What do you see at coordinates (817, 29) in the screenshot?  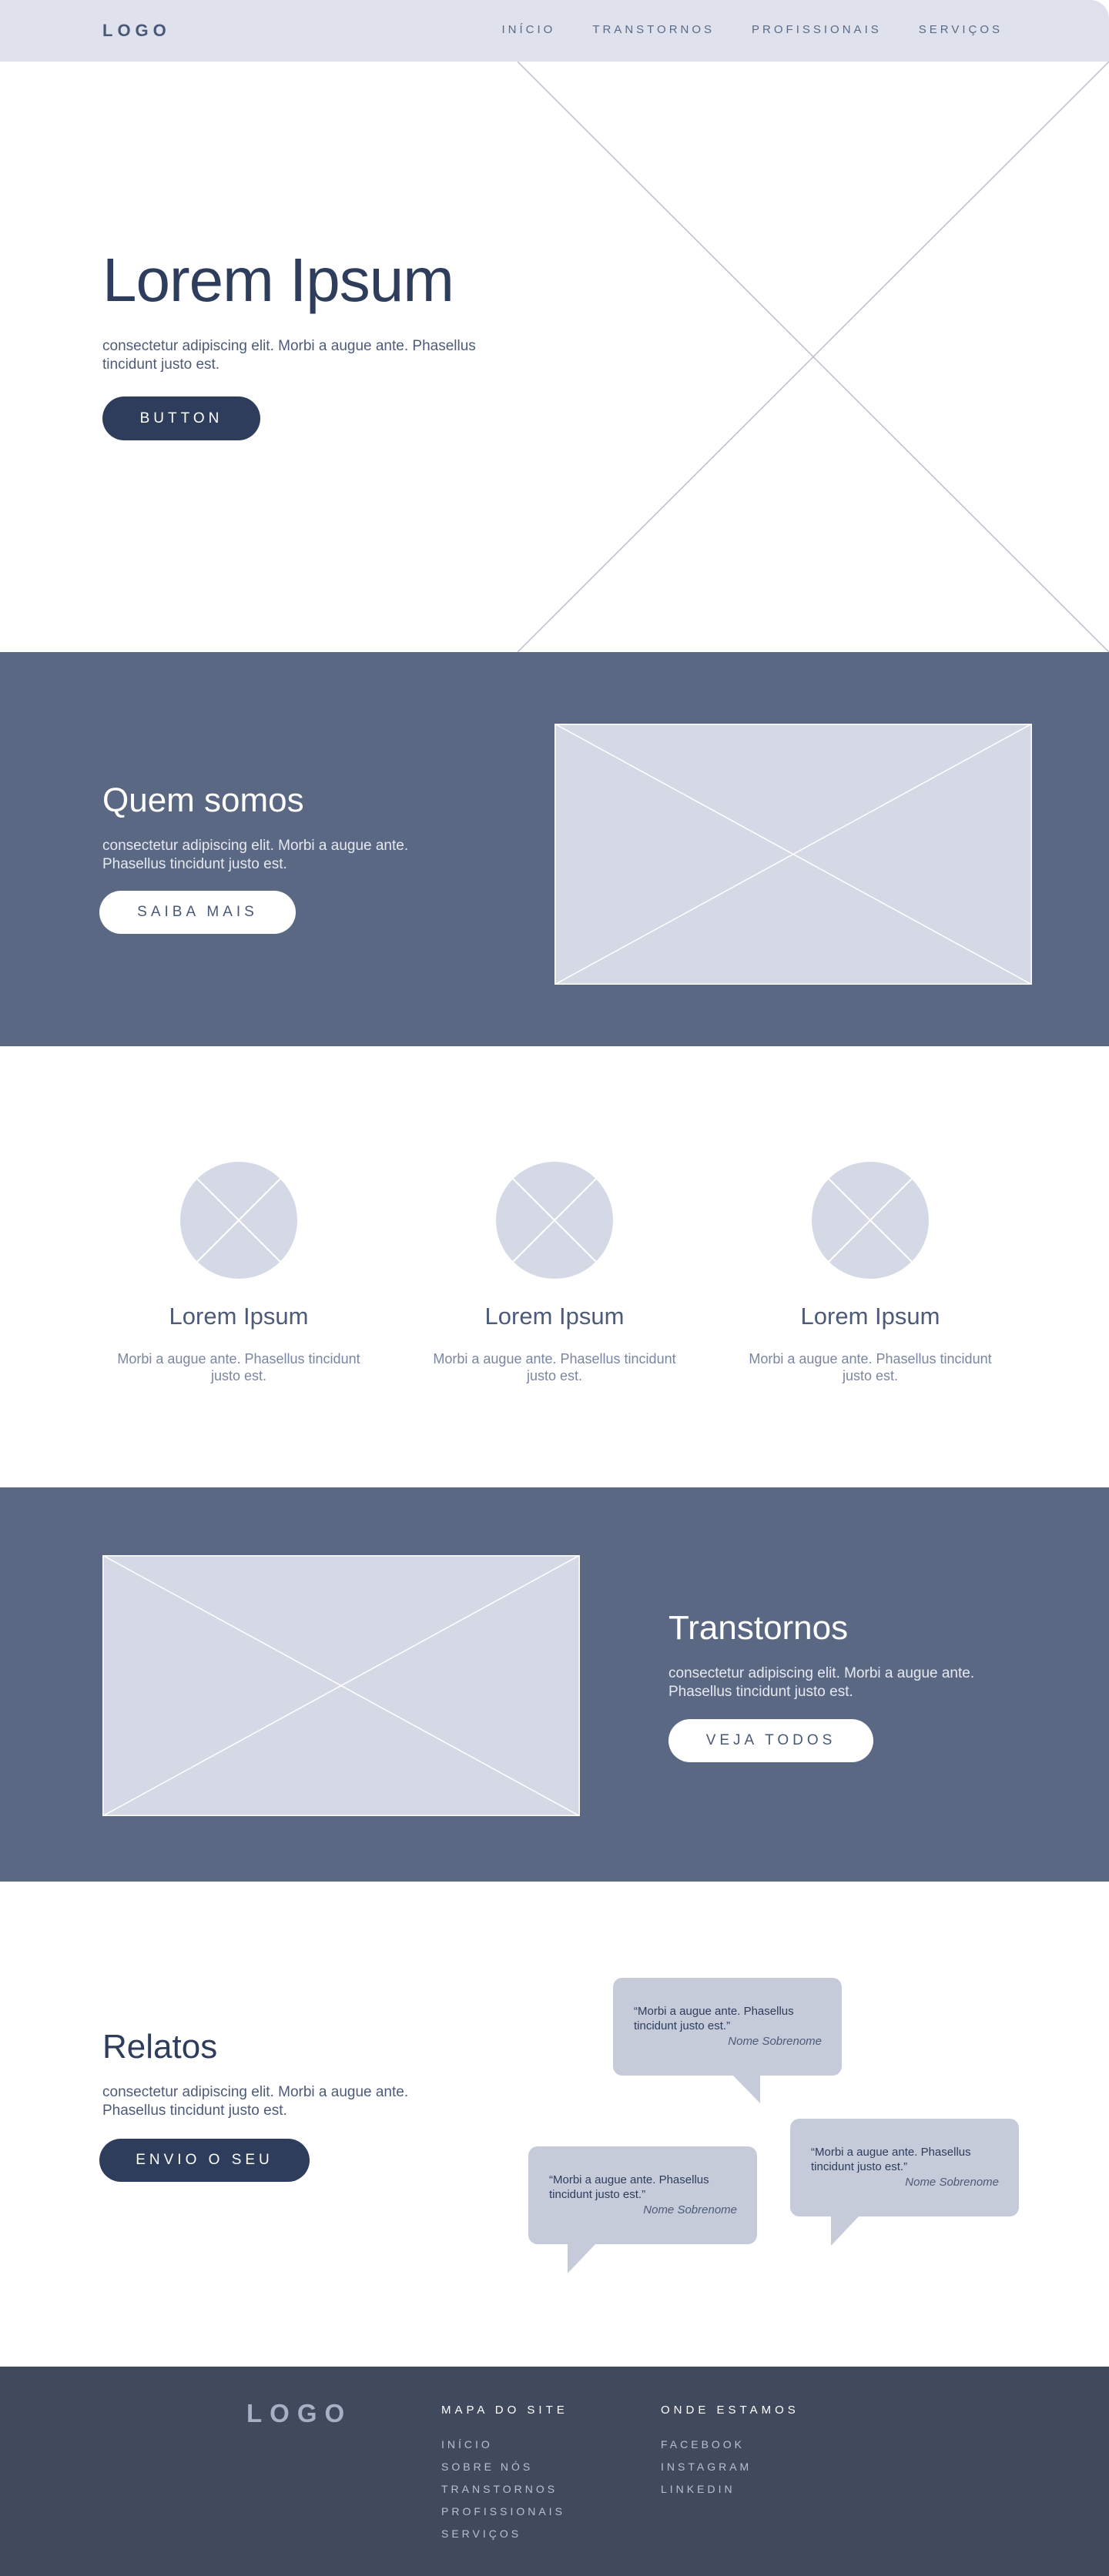 I see `nav-link-profissionais: PROFISSIONAIS` at bounding box center [817, 29].